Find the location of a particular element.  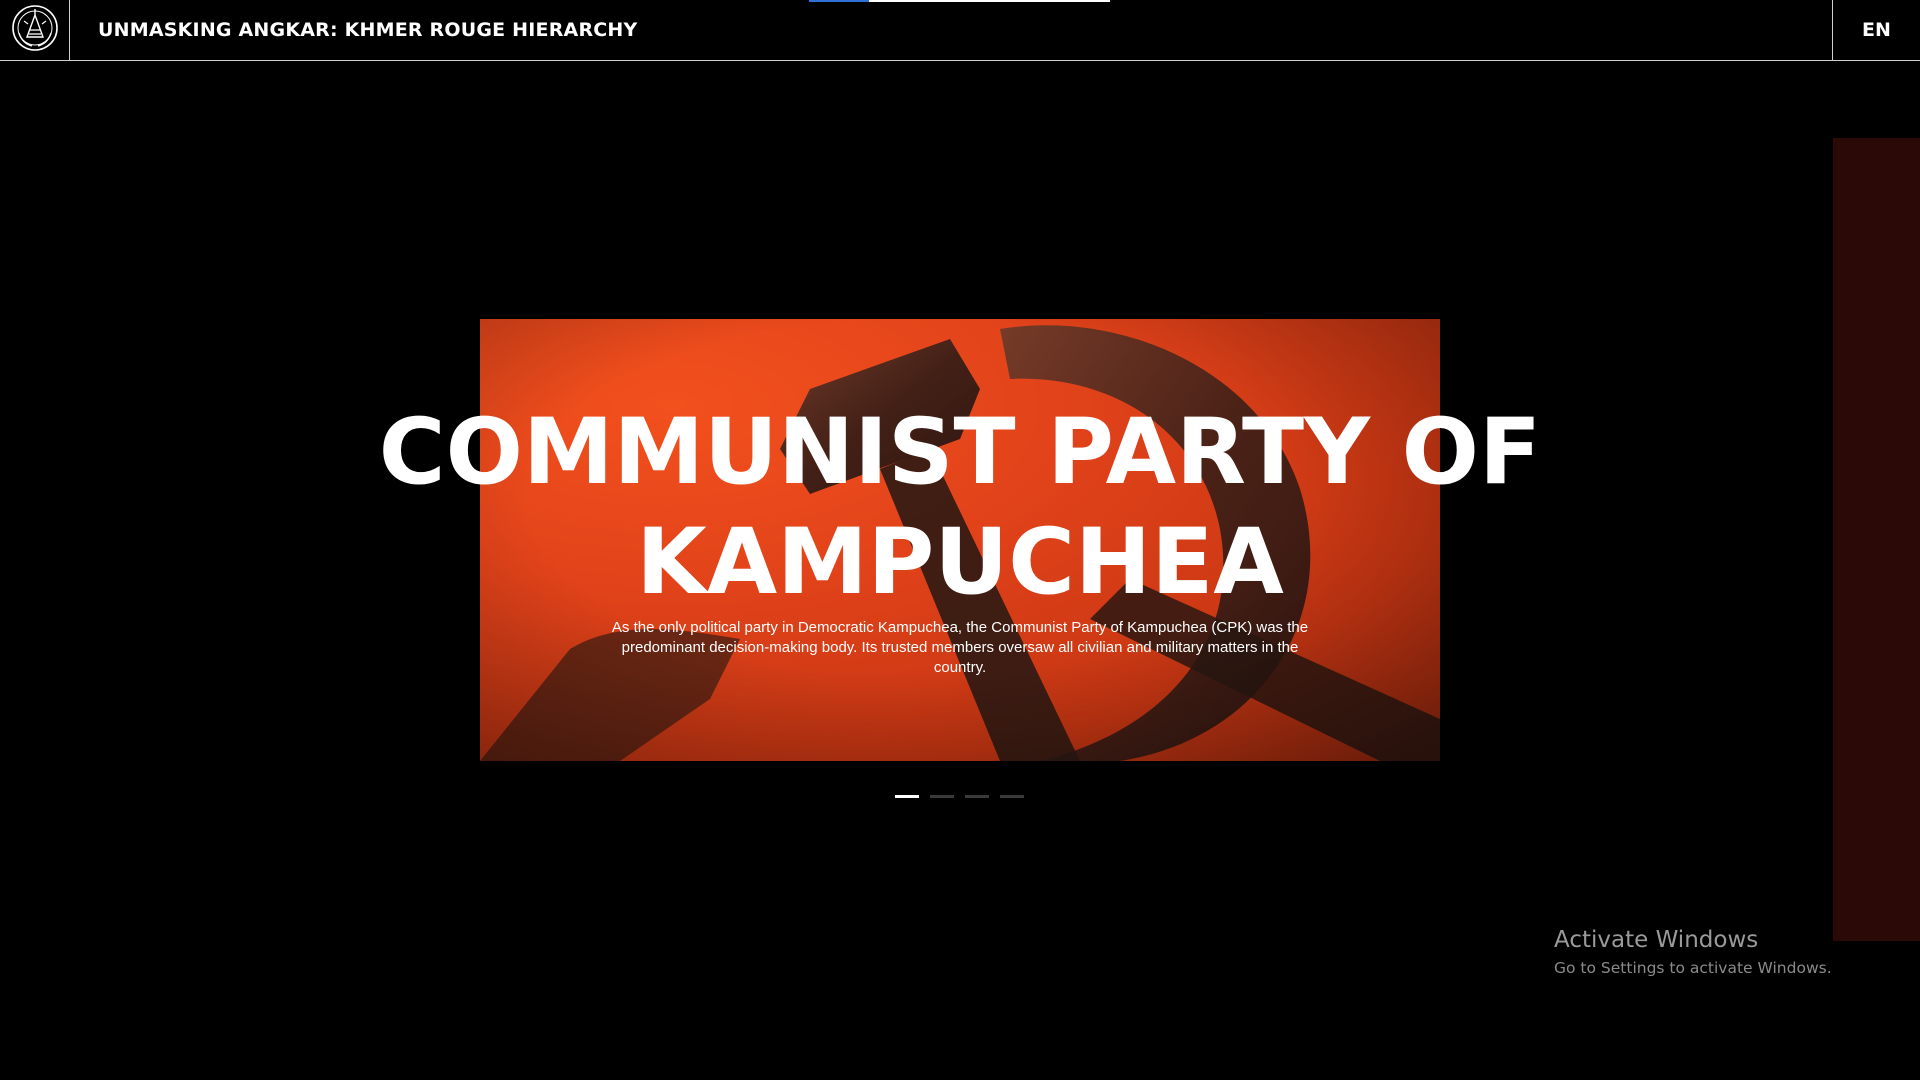

language-switcher: EN is located at coordinates (1876, 30).